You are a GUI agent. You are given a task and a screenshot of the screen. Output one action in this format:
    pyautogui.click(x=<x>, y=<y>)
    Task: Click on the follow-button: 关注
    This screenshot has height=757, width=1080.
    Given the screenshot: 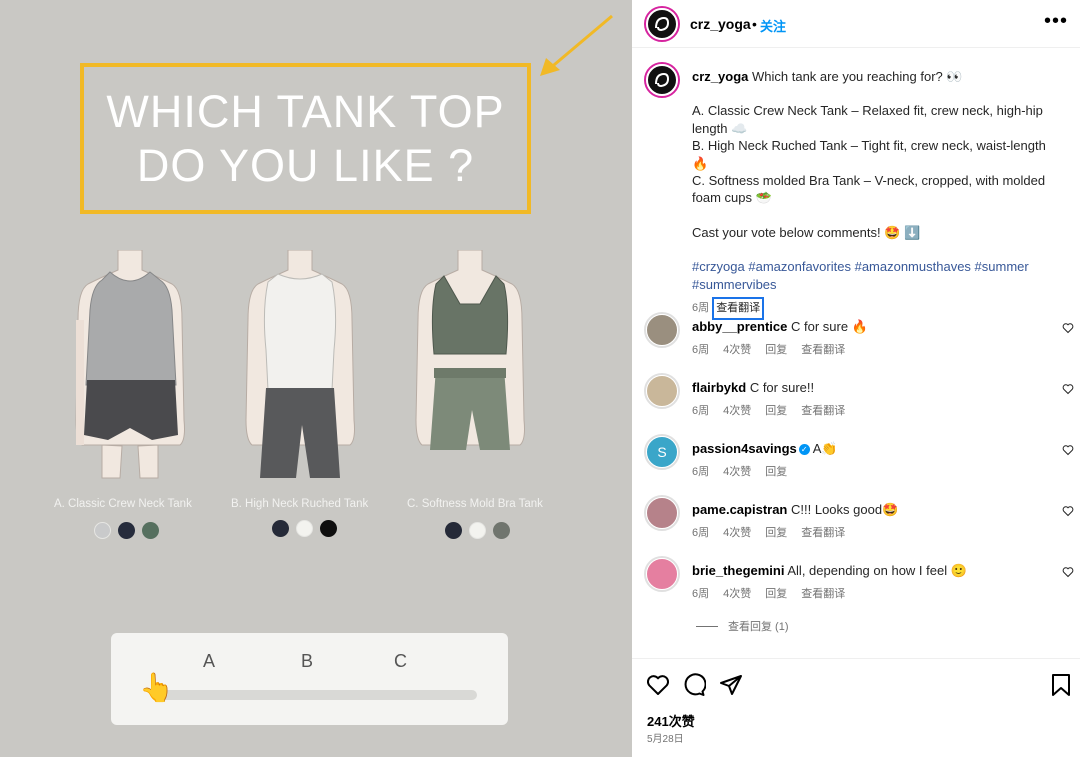 What is the action you would take?
    pyautogui.click(x=773, y=25)
    